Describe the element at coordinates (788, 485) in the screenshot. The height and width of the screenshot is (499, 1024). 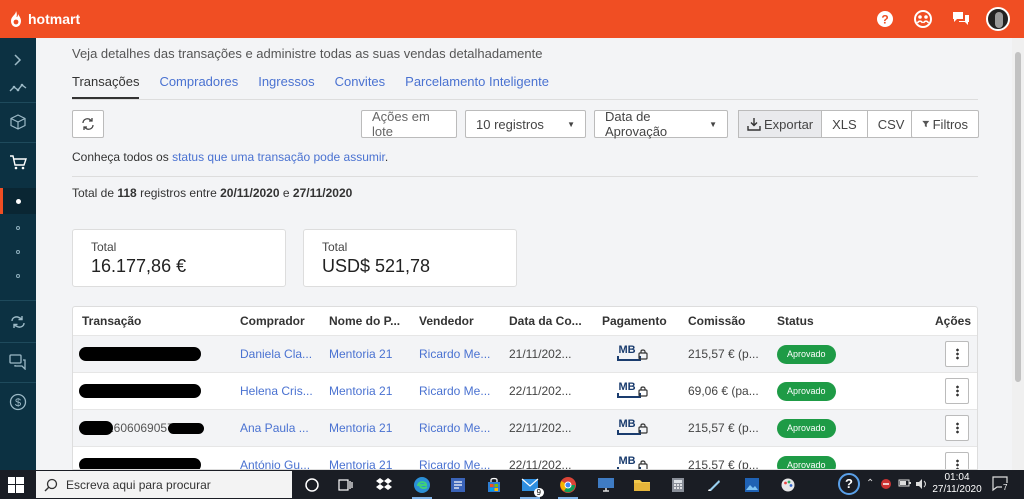
I see `paint-icon` at that location.